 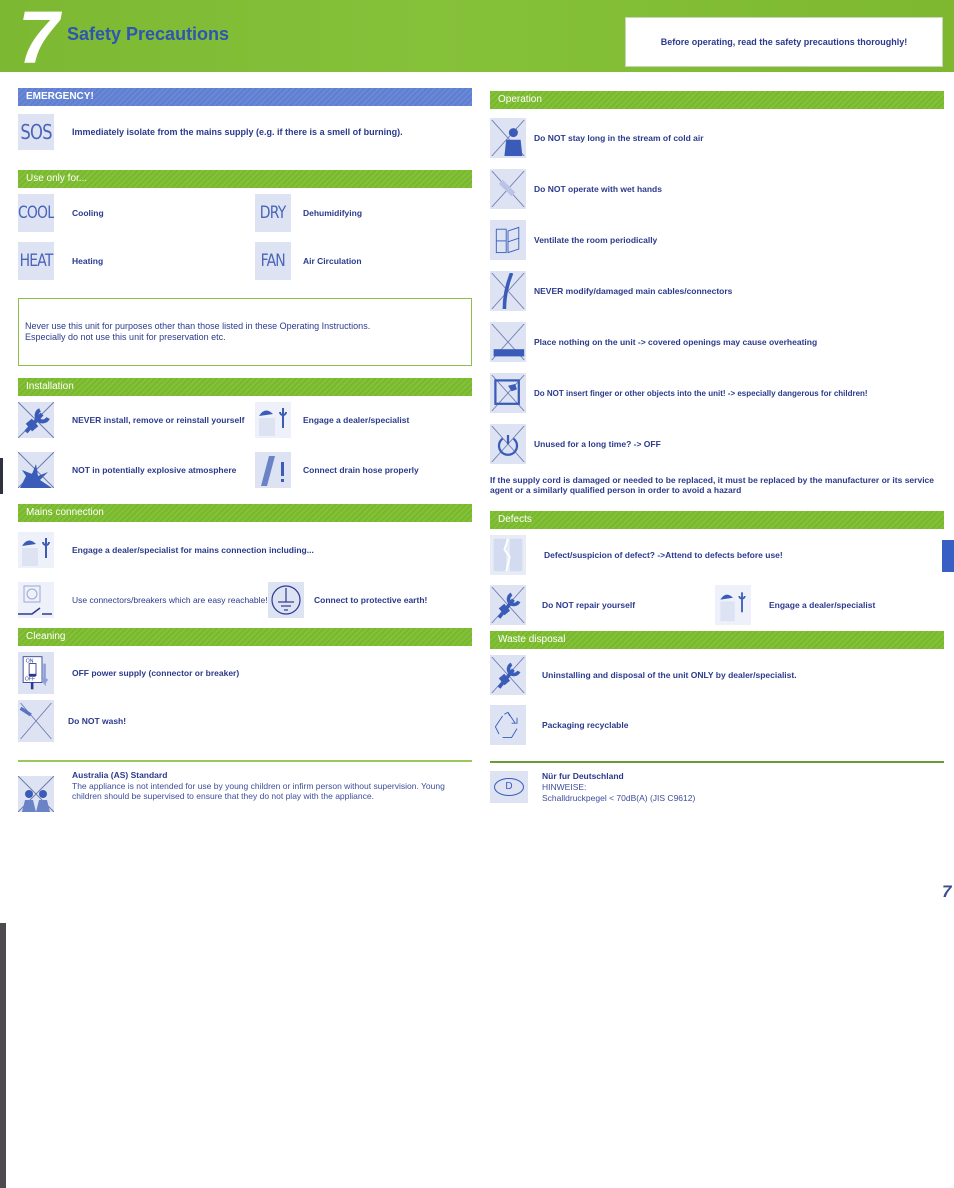 What do you see at coordinates (509, 786) in the screenshot?
I see `country-d-icon: D` at bounding box center [509, 786].